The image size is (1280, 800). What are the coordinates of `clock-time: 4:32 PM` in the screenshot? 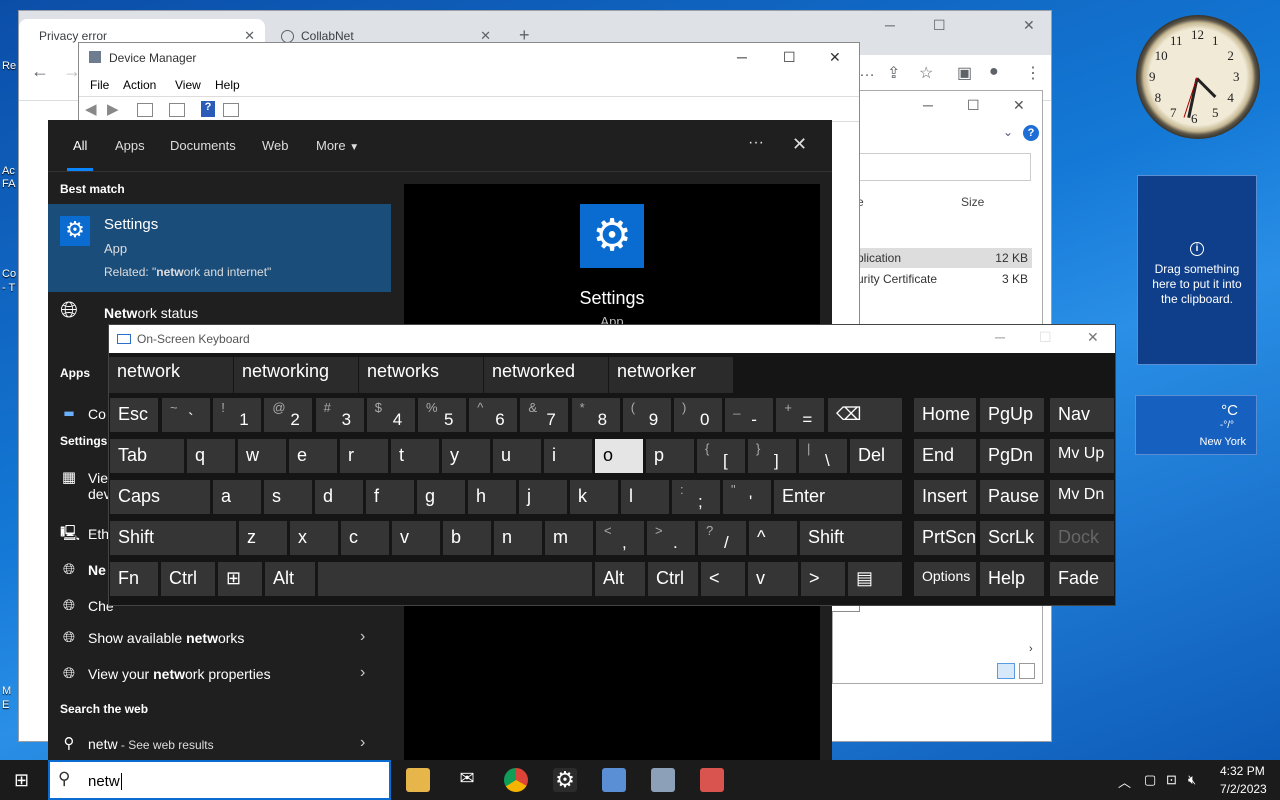 It's located at (1242, 771).